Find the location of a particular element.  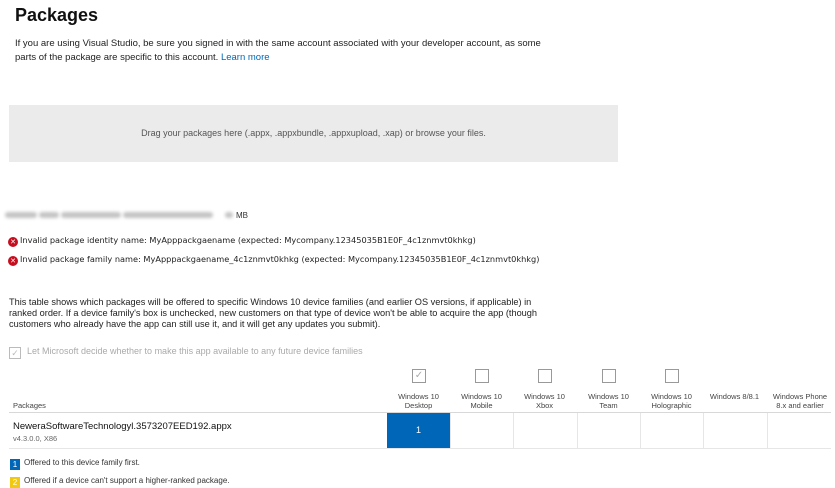

xbox-family-checkbox is located at coordinates (545, 376).